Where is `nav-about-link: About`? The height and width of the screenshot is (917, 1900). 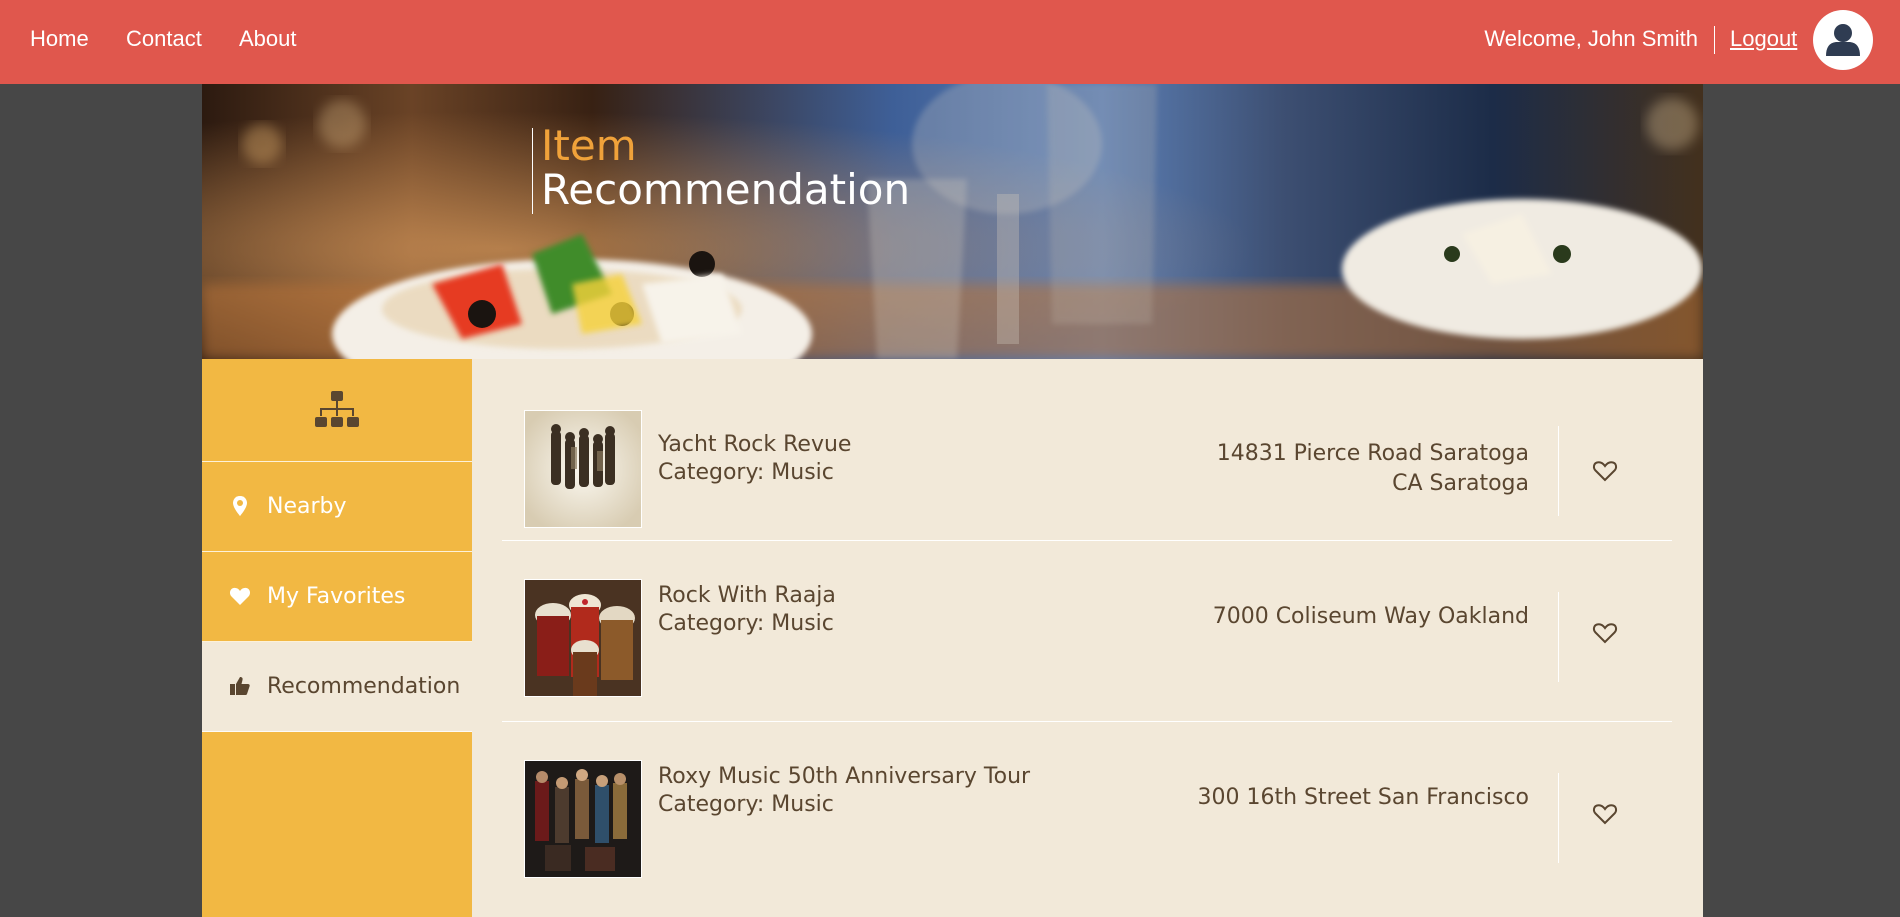
nav-about-link: About is located at coordinates (268, 39).